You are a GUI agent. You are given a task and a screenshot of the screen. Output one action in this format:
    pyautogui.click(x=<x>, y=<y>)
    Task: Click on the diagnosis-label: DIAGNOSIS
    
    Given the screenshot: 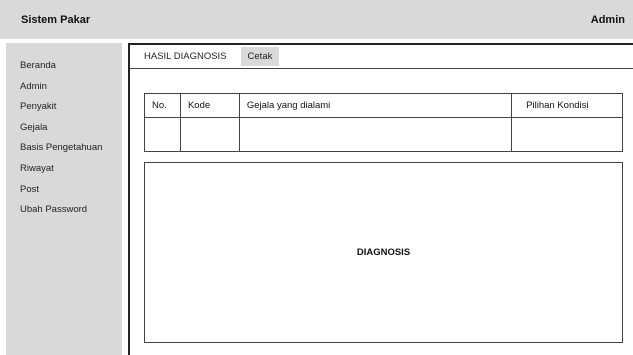 What is the action you would take?
    pyautogui.click(x=383, y=252)
    